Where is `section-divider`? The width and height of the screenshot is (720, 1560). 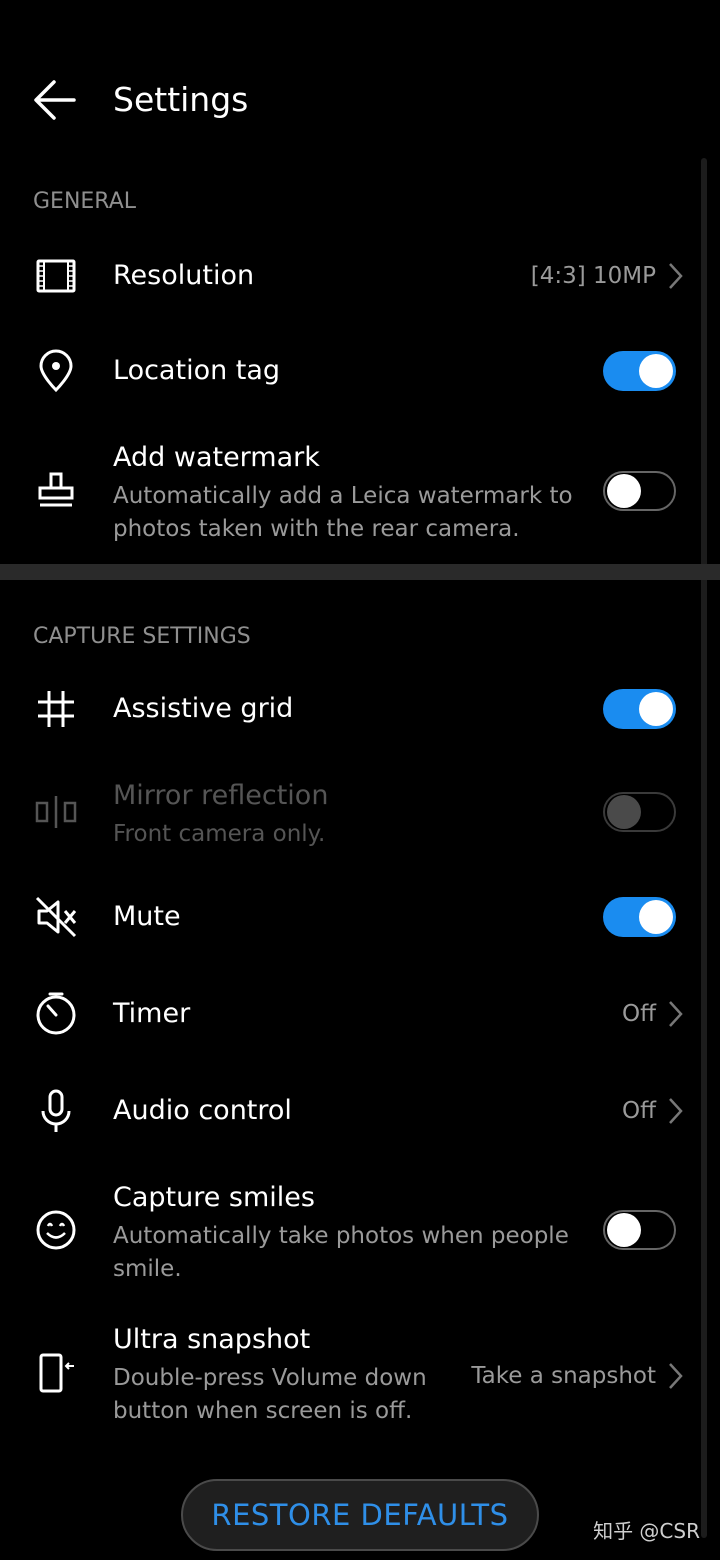
section-divider is located at coordinates (360, 572).